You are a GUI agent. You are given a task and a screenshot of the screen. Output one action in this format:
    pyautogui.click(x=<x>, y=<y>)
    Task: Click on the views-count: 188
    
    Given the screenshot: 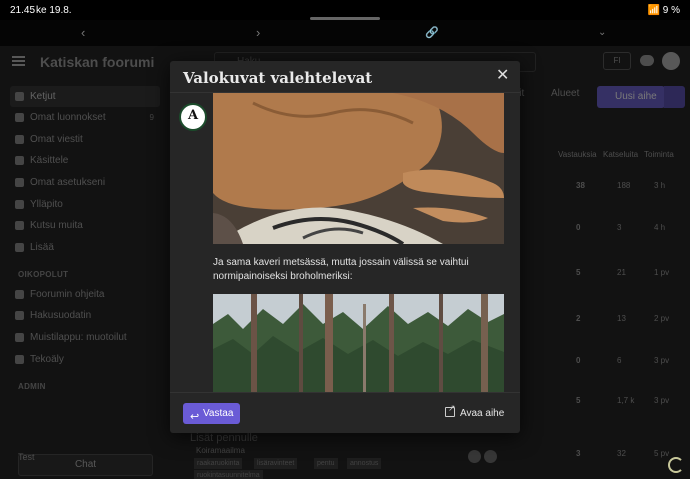 What is the action you would take?
    pyautogui.click(x=624, y=185)
    